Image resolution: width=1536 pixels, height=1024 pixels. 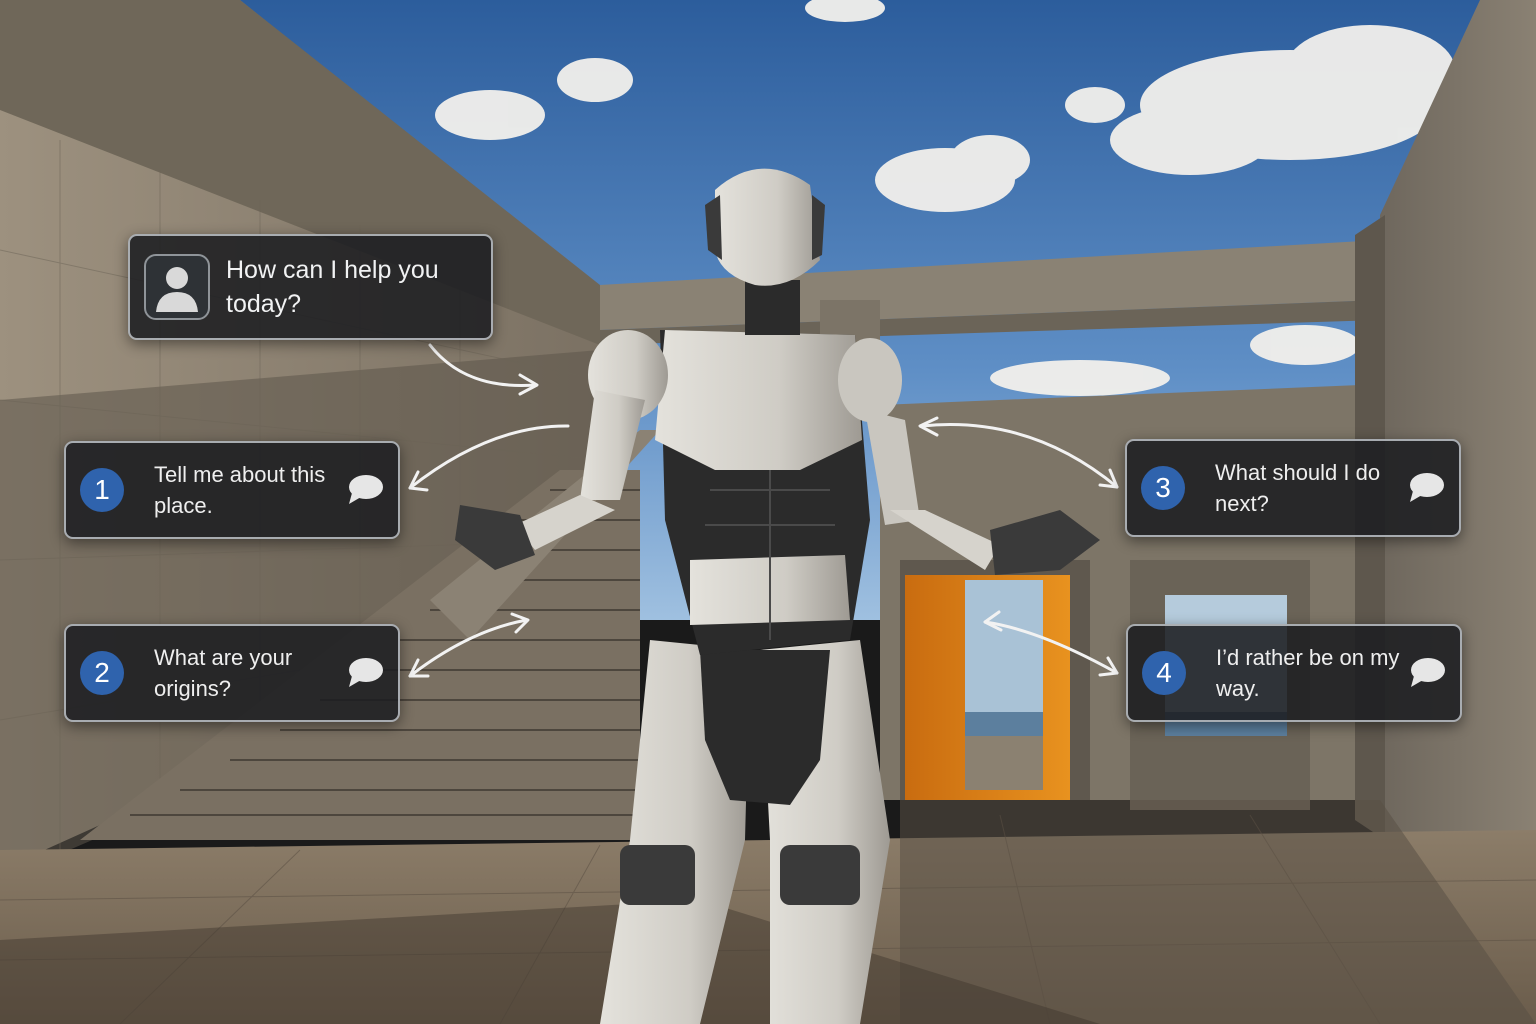 I want to click on choice-text: What are your origins?, so click(x=223, y=673).